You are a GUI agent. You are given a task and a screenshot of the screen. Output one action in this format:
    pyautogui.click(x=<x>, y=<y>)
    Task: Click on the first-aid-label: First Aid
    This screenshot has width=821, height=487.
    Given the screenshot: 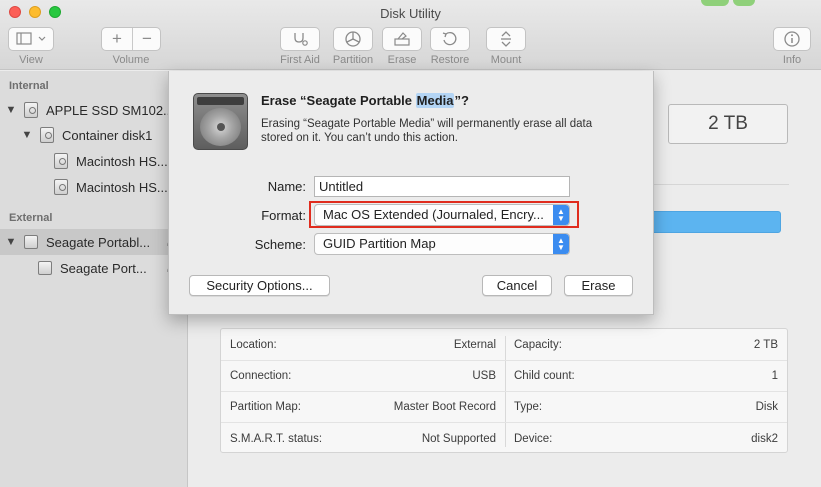 What is the action you would take?
    pyautogui.click(x=300, y=60)
    